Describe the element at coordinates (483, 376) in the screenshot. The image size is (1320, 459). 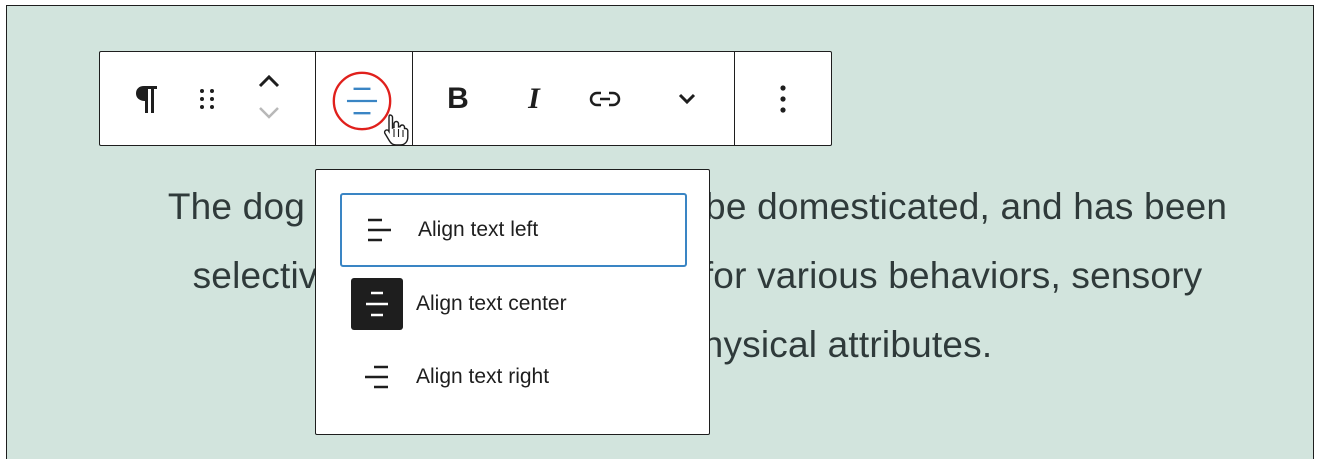
I see `menu-item-label: Align text right` at that location.